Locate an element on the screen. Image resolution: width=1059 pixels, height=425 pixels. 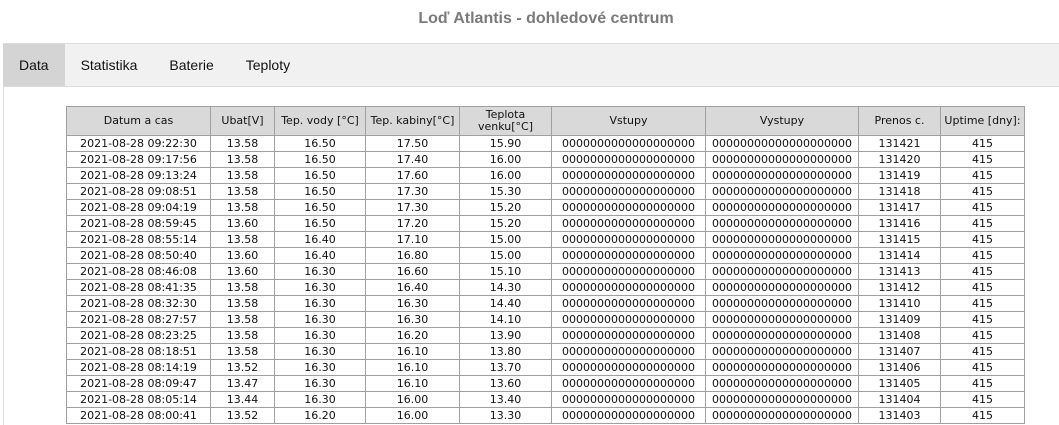
column-header-vstupy: Vstupy is located at coordinates (628, 121).